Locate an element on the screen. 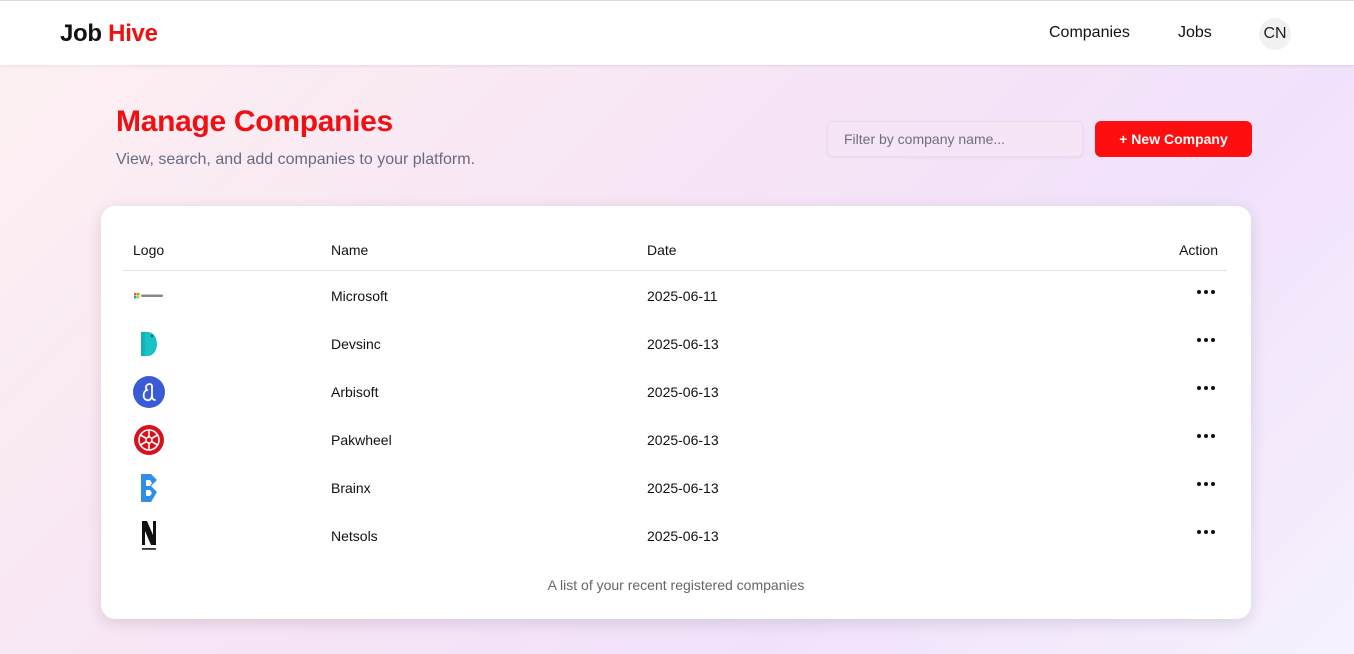  brand-logo: Job Hive is located at coordinates (109, 34).